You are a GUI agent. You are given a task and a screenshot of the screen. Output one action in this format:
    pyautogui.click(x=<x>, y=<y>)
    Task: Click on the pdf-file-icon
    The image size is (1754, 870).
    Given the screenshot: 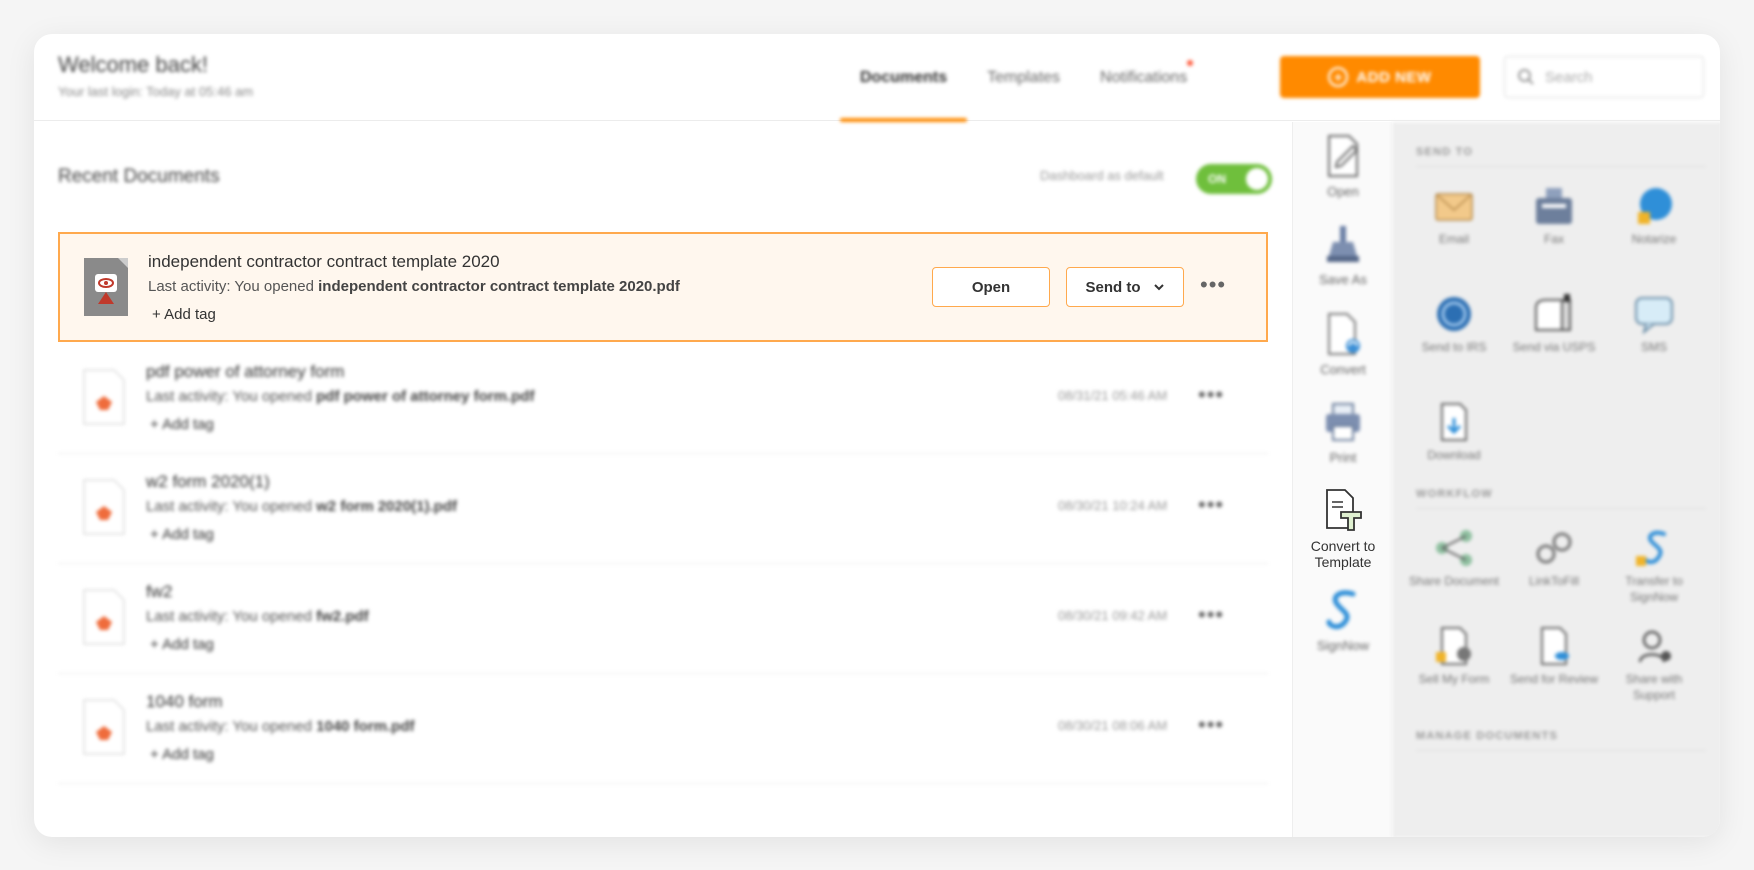 What is the action you would take?
    pyautogui.click(x=104, y=727)
    